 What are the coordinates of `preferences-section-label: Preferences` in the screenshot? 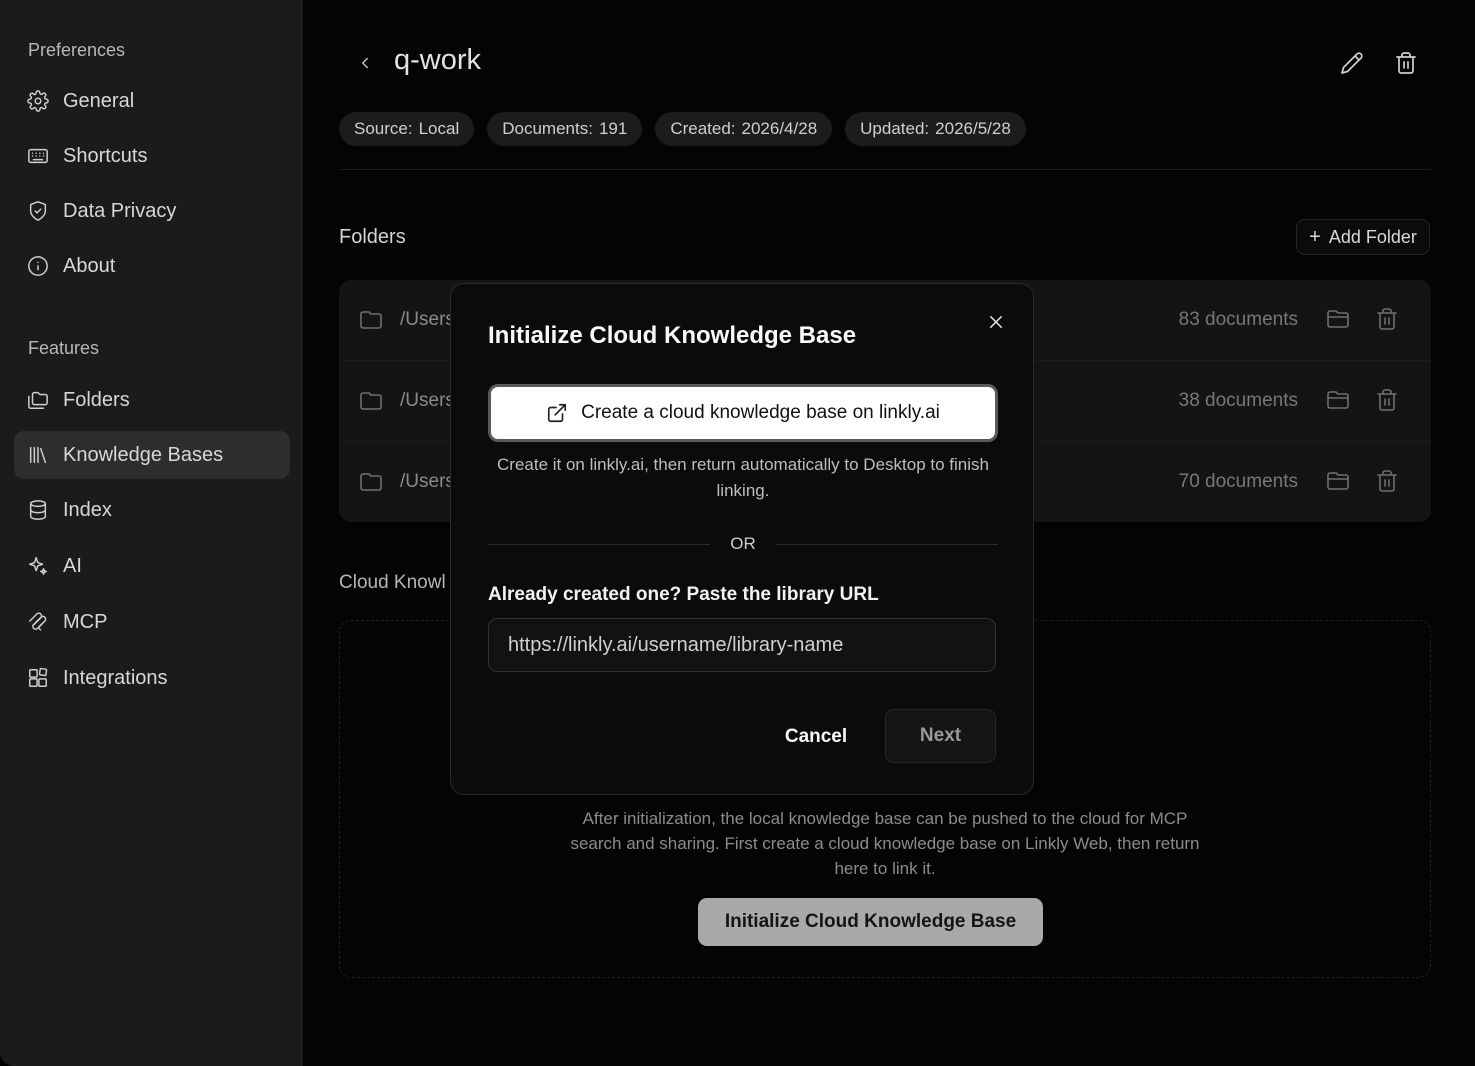 It's located at (77, 50).